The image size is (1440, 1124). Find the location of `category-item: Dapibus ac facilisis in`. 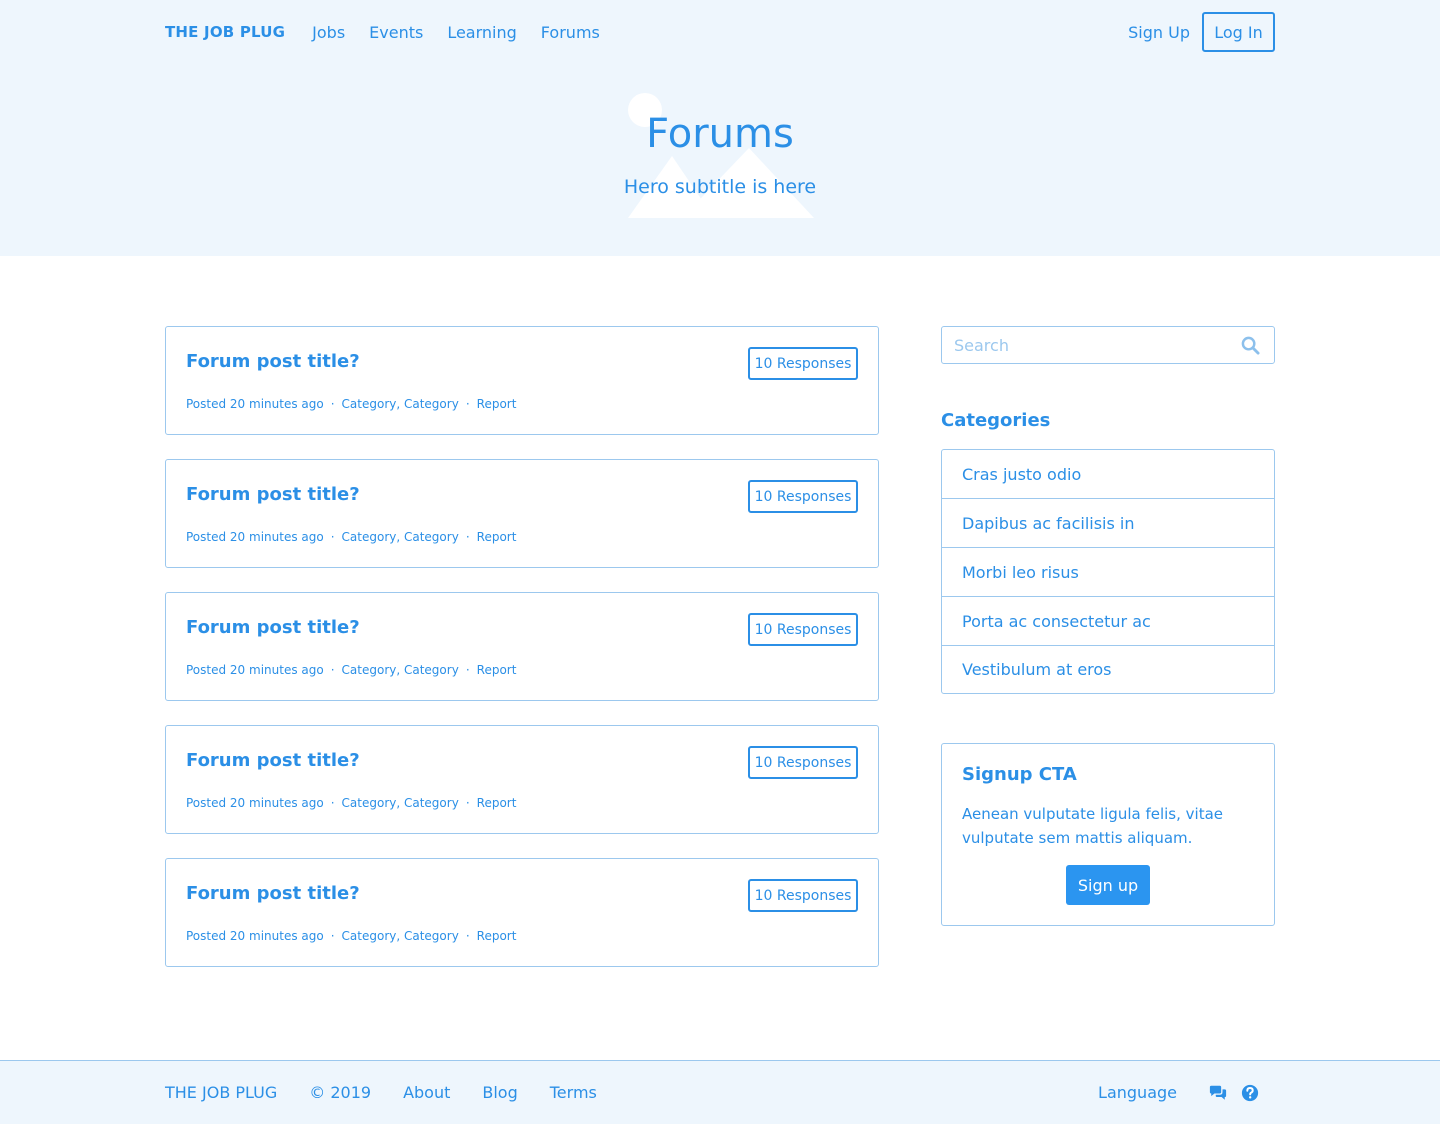

category-item: Dapibus ac facilisis in is located at coordinates (1108, 523).